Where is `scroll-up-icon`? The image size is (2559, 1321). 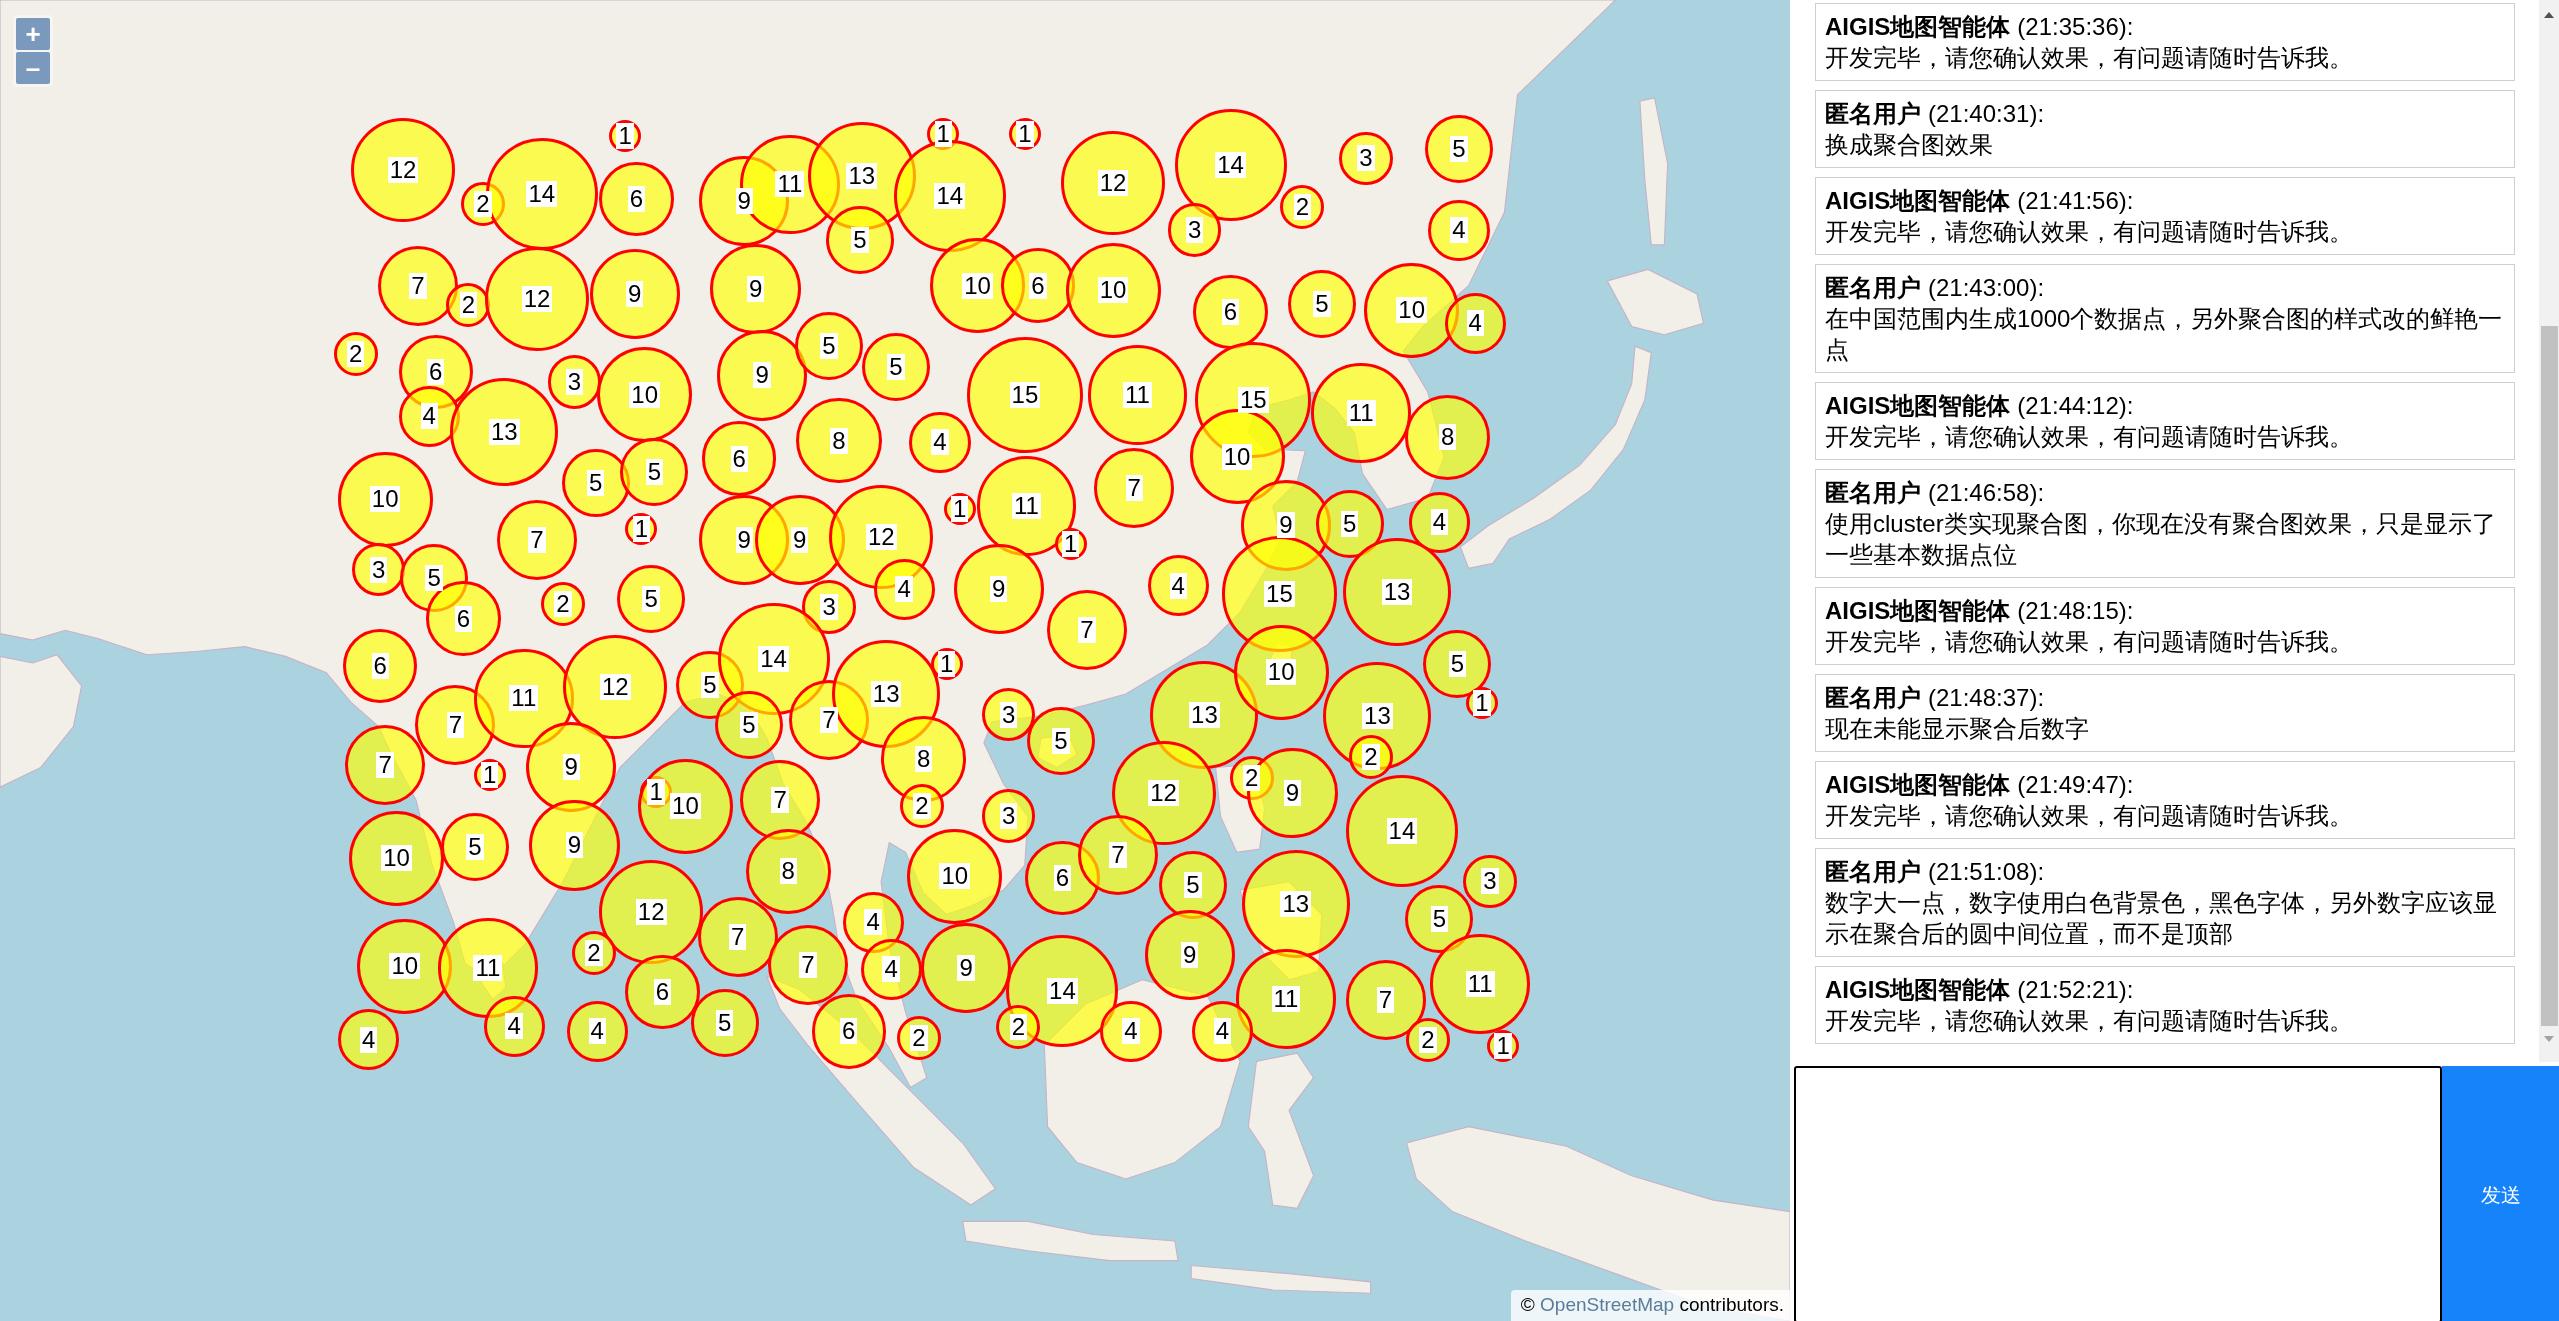 scroll-up-icon is located at coordinates (2549, 15).